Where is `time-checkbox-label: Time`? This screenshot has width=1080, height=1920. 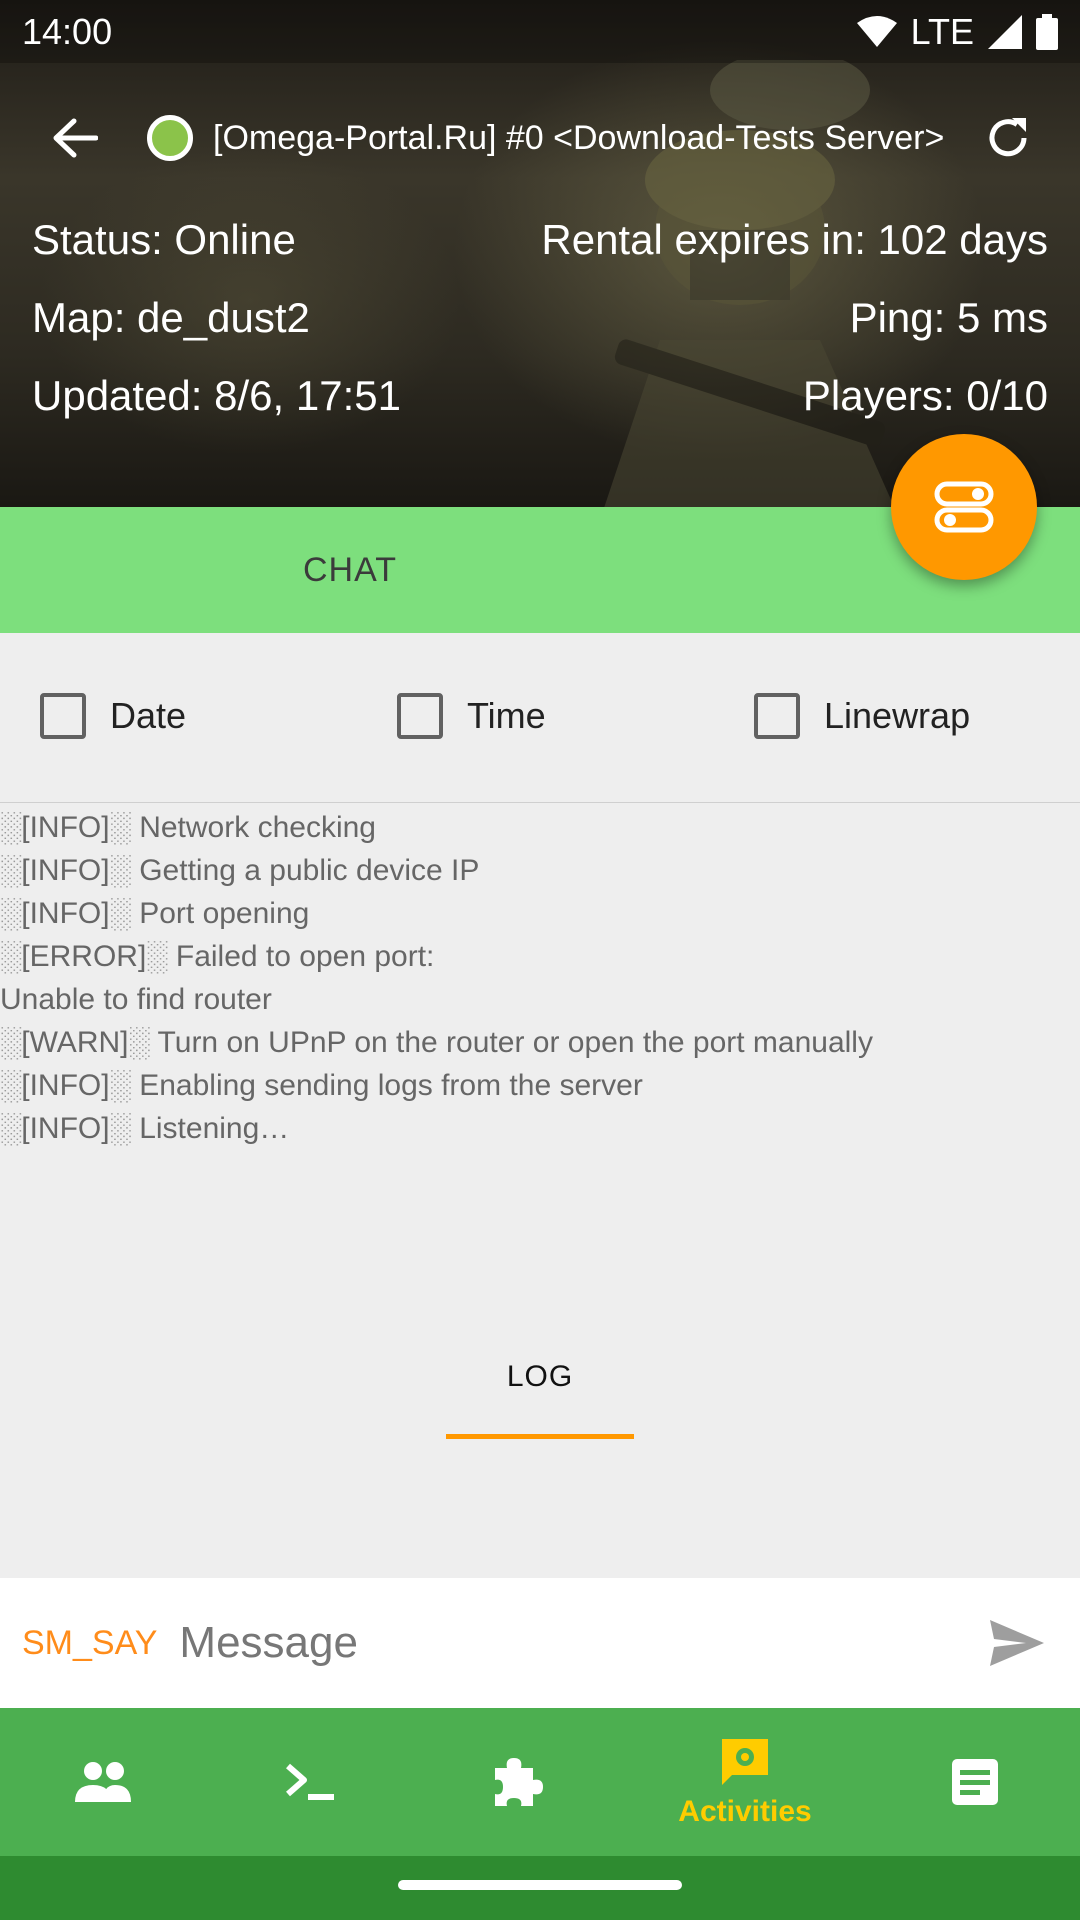
time-checkbox-label: Time is located at coordinates (506, 715).